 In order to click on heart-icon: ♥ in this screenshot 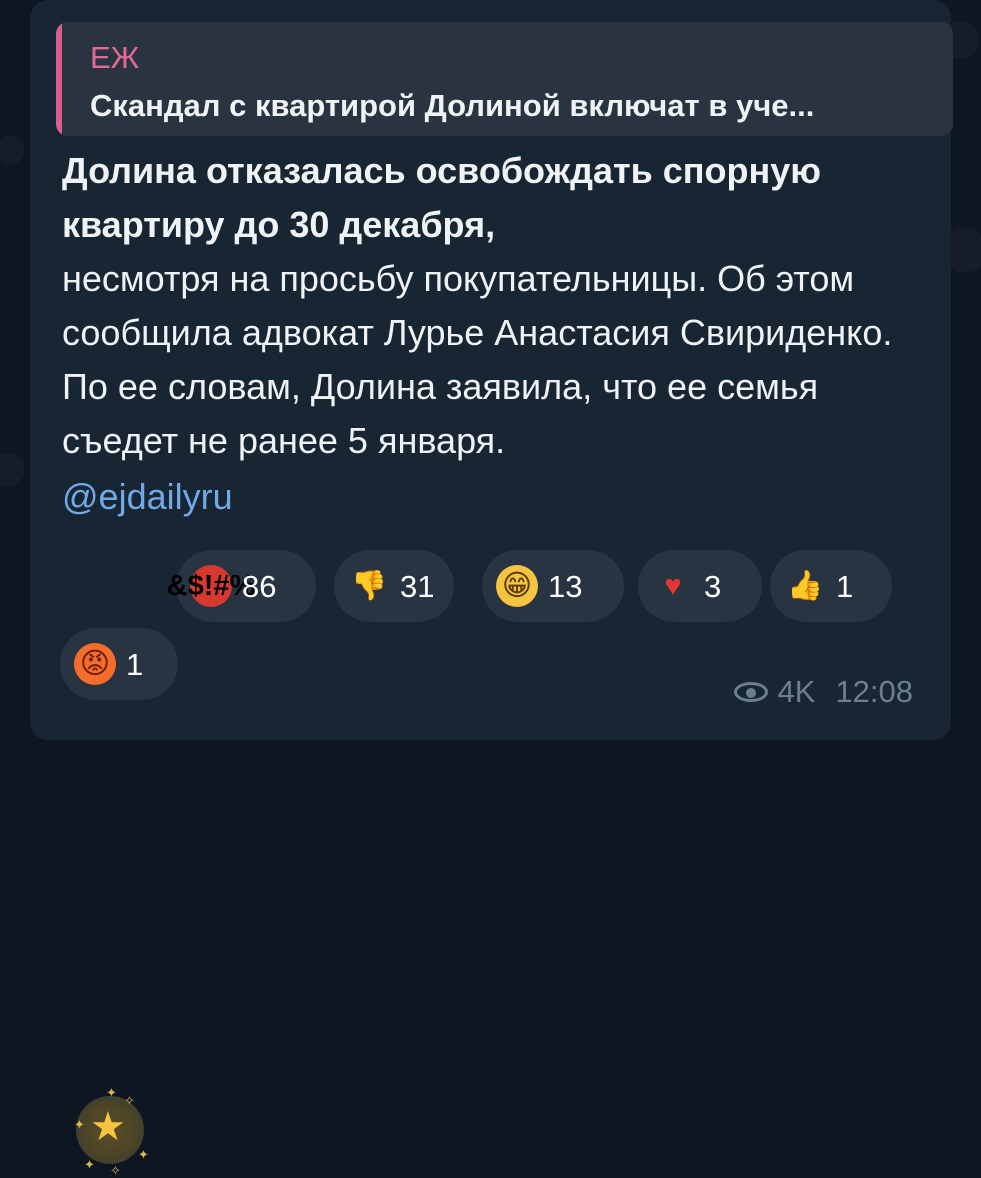, I will do `click(673, 585)`.